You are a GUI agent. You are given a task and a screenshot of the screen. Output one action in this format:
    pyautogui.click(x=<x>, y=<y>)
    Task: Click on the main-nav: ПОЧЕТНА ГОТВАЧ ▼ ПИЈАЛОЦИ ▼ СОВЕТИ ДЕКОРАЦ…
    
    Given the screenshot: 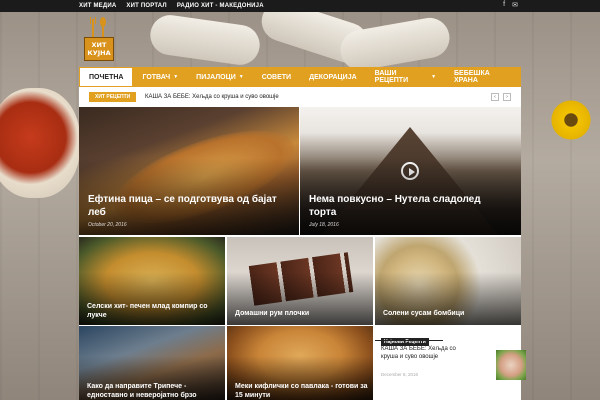 What is the action you would take?
    pyautogui.click(x=300, y=77)
    